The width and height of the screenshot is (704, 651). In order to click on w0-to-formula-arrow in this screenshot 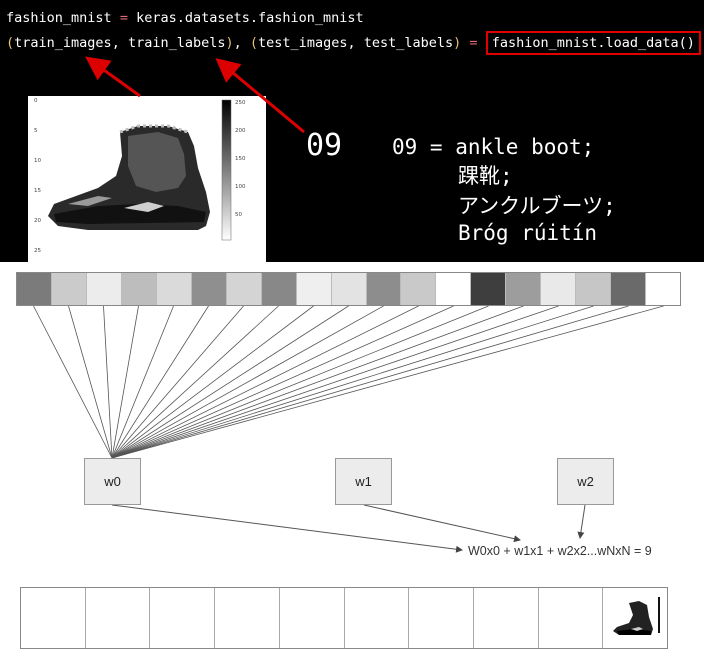, I will do `click(287, 528)`.